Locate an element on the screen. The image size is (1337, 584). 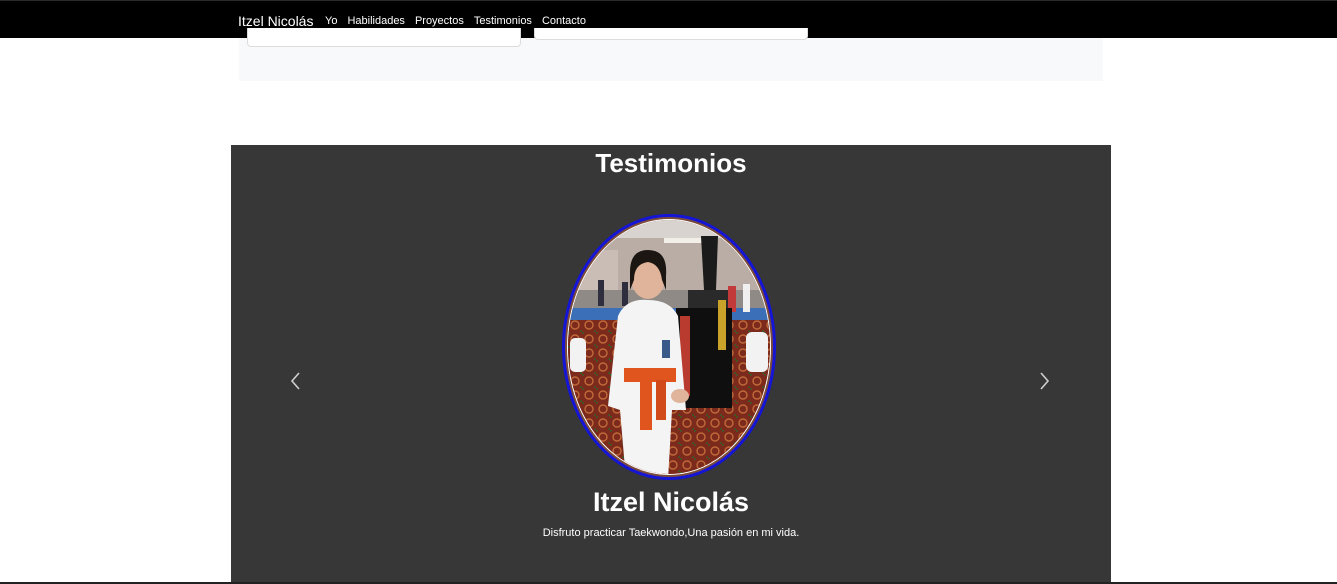
carousel-next-button is located at coordinates (1044, 381).